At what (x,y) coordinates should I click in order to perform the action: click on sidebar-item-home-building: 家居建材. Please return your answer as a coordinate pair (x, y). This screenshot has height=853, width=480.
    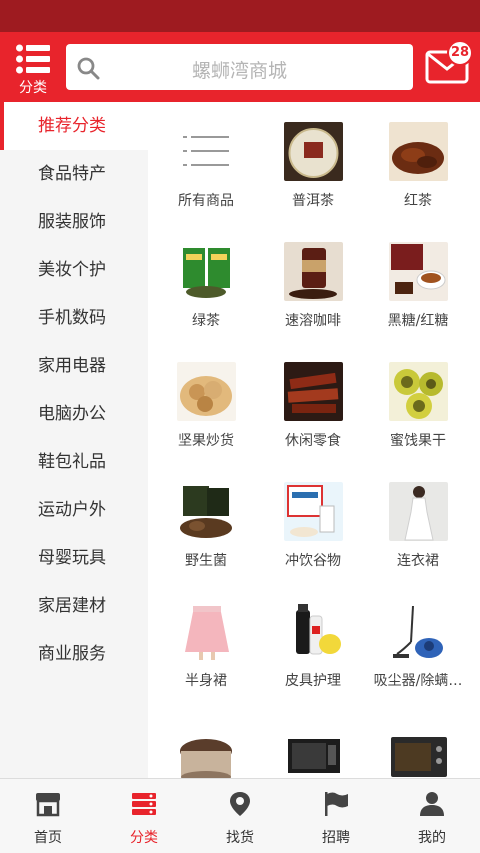
    Looking at the image, I should click on (74, 606).